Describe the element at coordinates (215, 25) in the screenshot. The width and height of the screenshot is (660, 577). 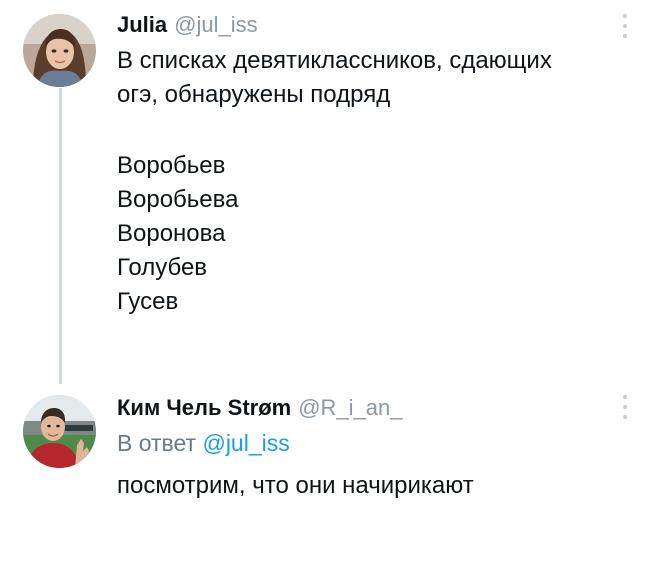
I see `user-handle: @jul_iss` at that location.